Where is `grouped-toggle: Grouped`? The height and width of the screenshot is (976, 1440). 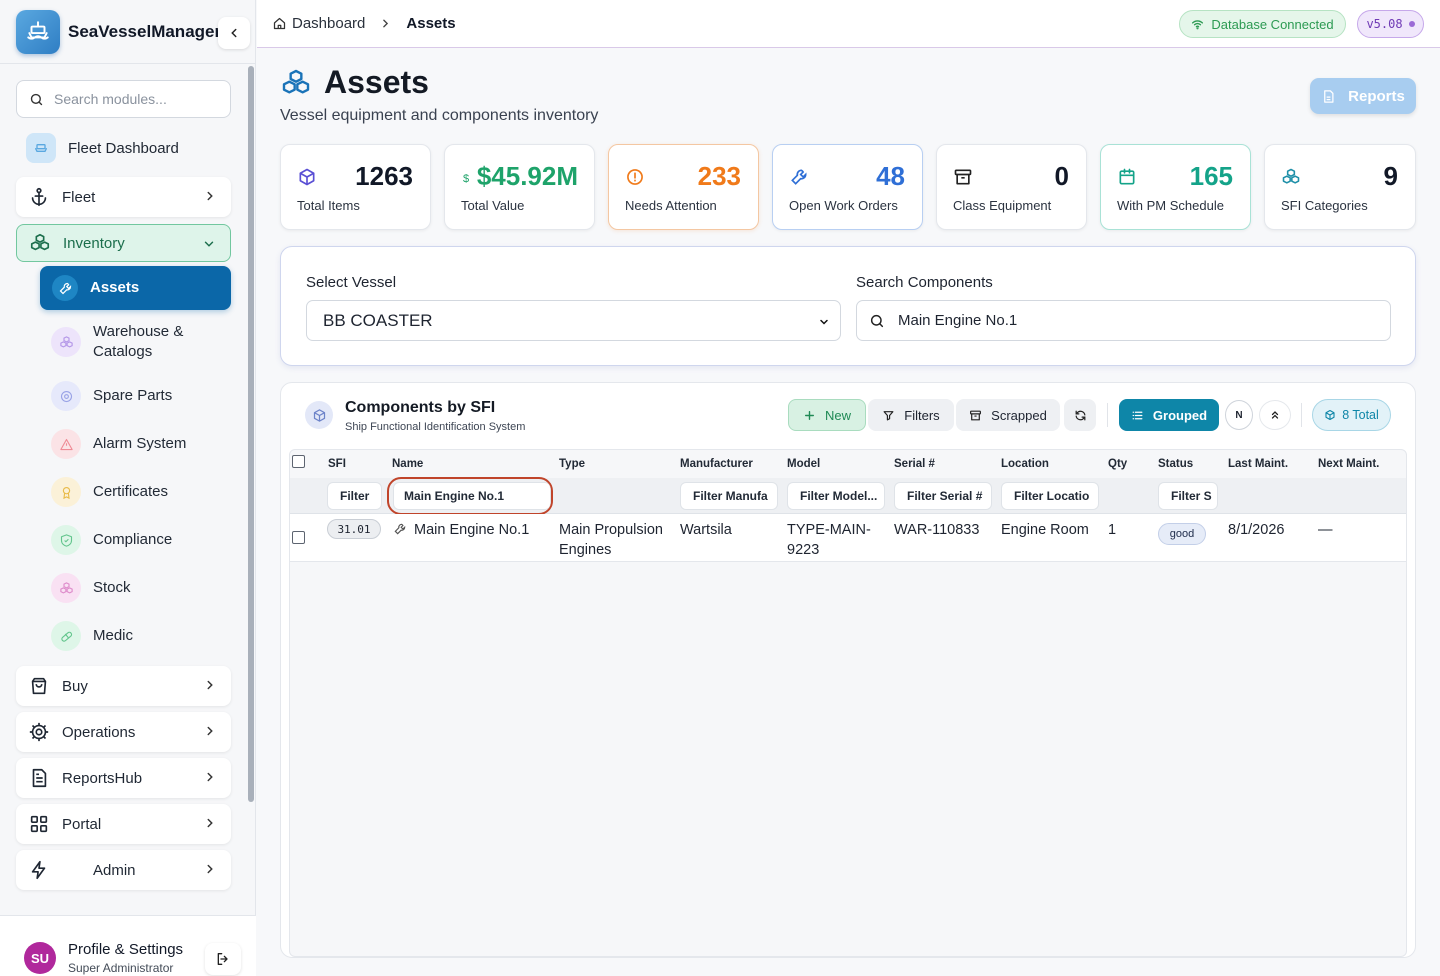 grouped-toggle: Grouped is located at coordinates (1169, 415).